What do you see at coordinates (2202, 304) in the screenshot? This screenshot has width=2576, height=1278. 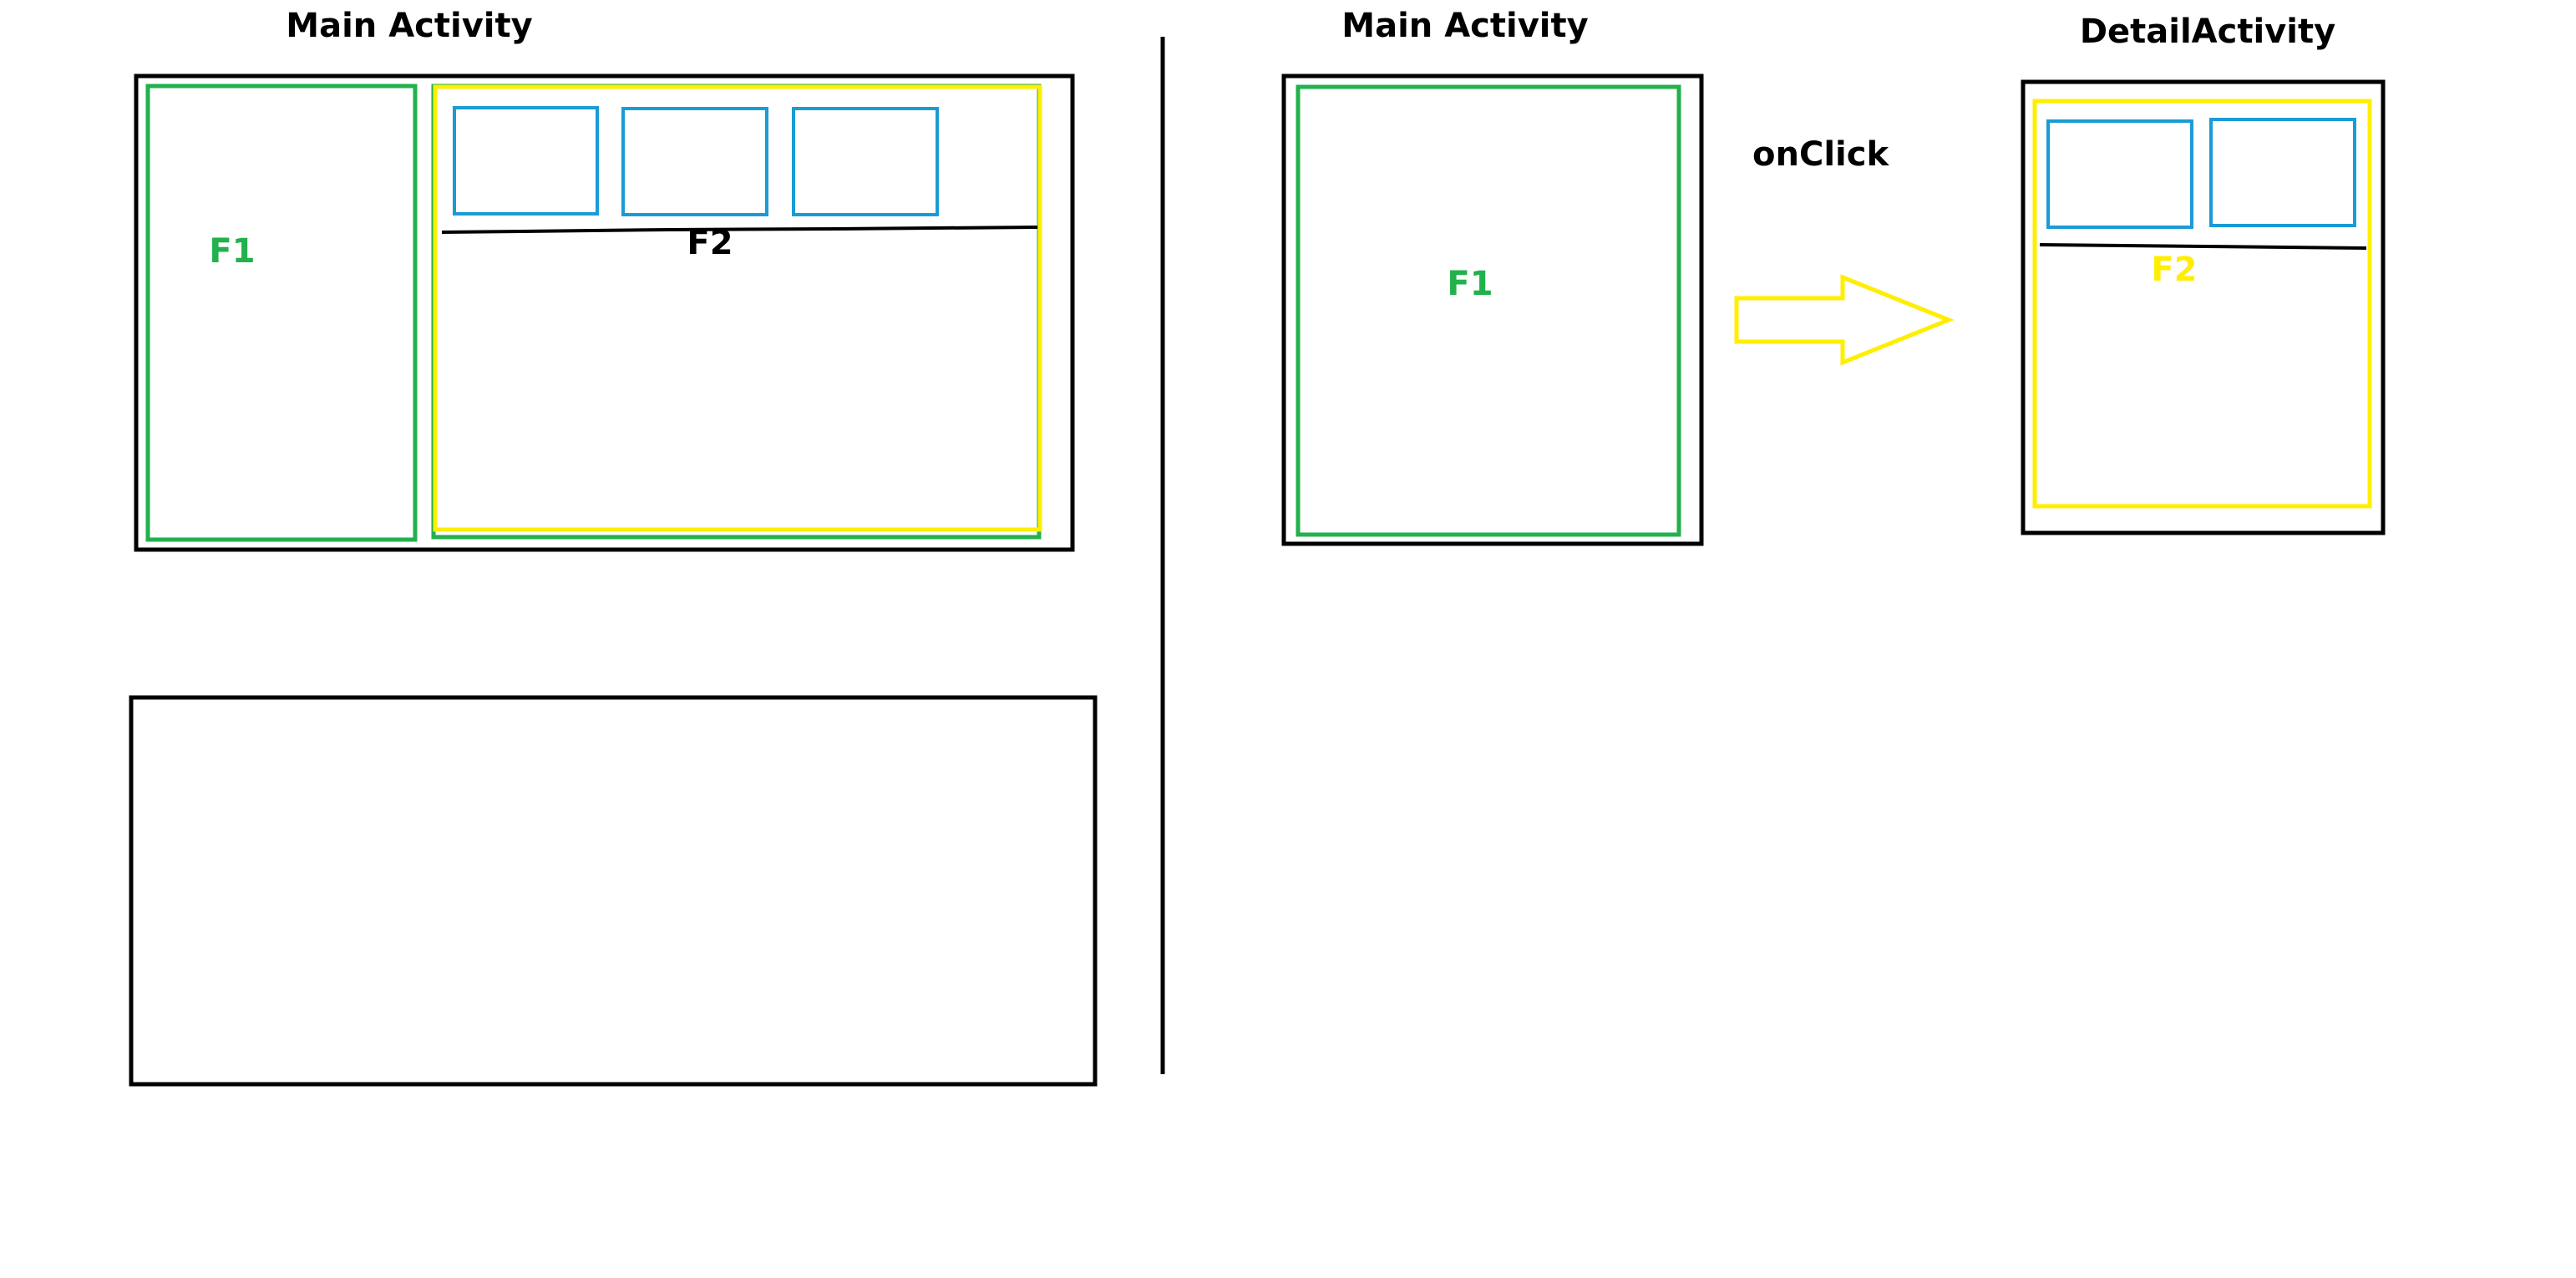 I see `phone-detail-fragment-f2` at bounding box center [2202, 304].